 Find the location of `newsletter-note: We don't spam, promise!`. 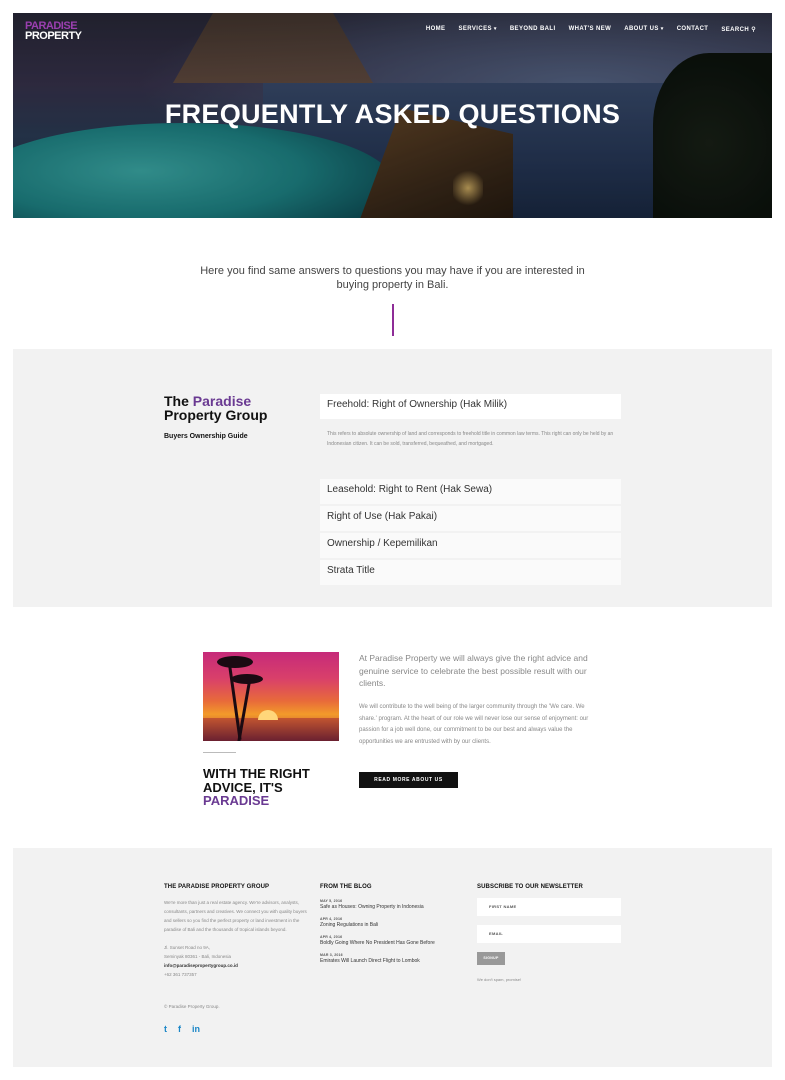

newsletter-note: We don't spam, promise! is located at coordinates (499, 979).